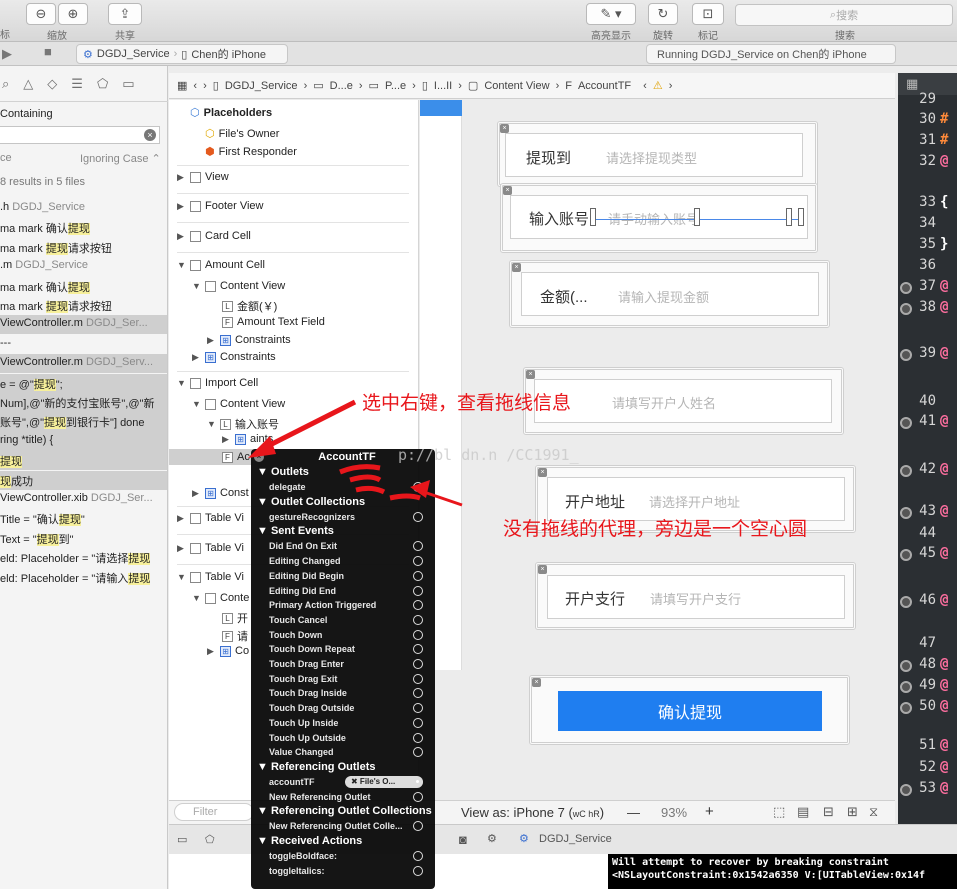 Image resolution: width=957 pixels, height=889 pixels. Describe the element at coordinates (77, 84) in the screenshot. I see `debug-icon: ☰` at that location.